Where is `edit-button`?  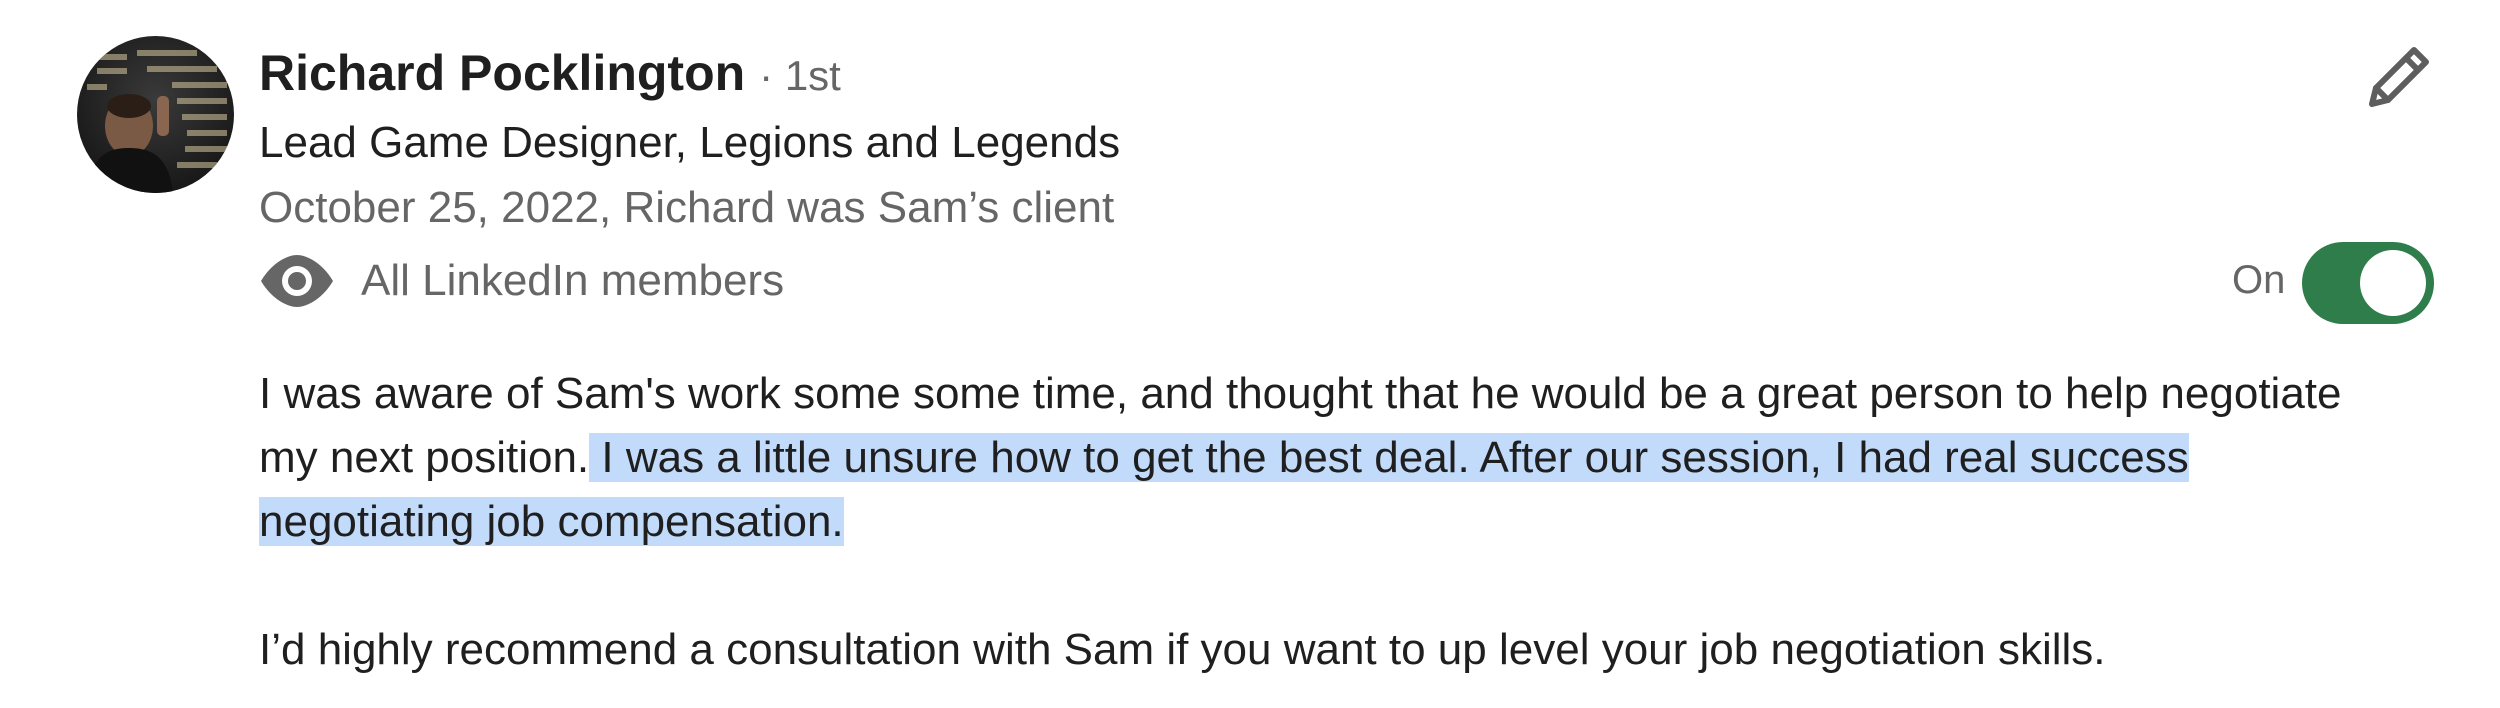
edit-button is located at coordinates (2399, 77).